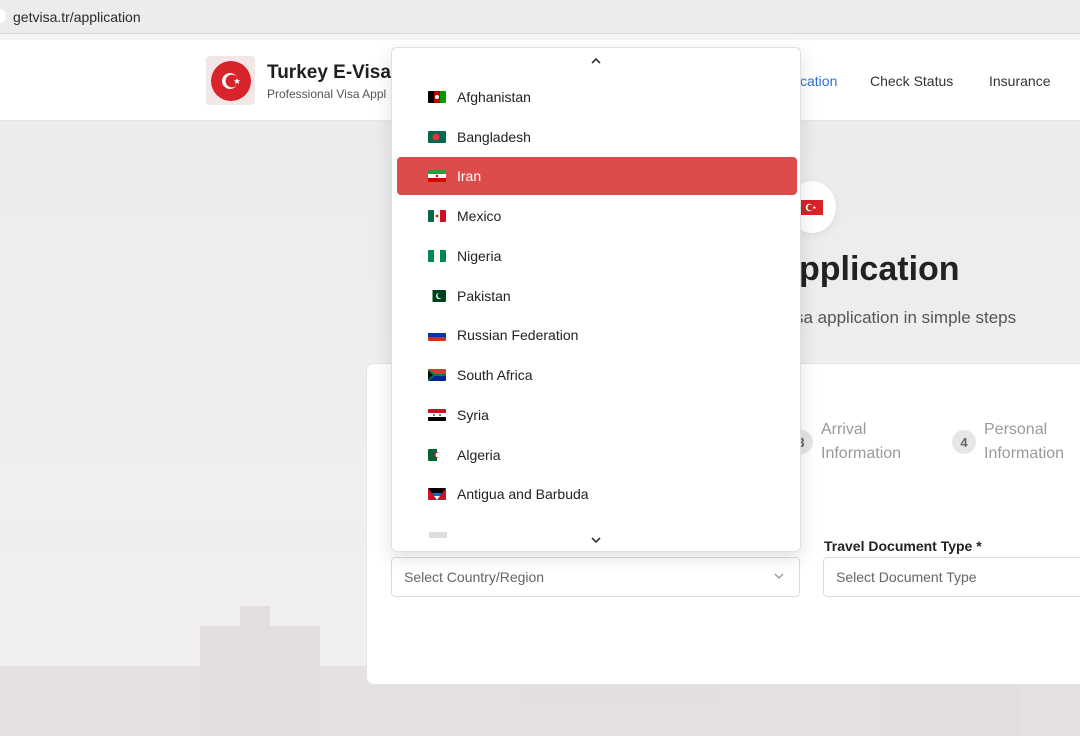  I want to click on algeria-flag-icon, so click(437, 455).